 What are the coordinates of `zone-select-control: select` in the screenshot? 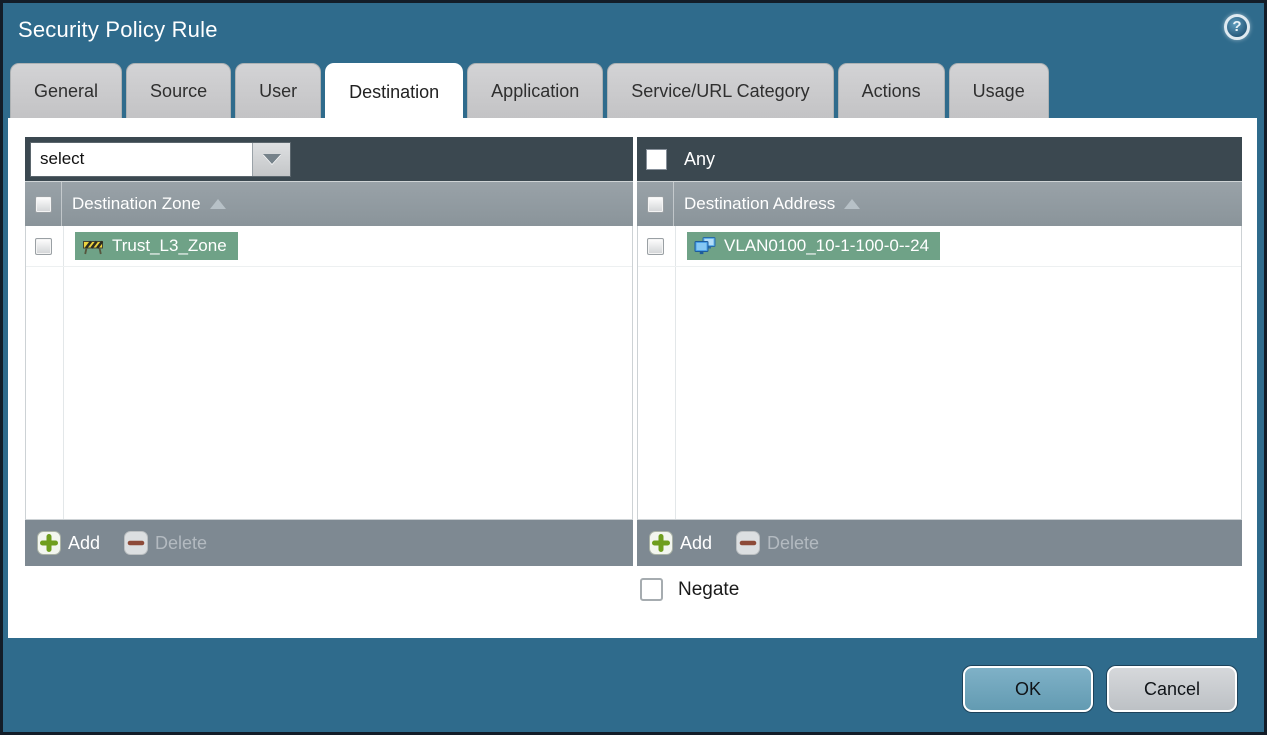 It's located at (160, 159).